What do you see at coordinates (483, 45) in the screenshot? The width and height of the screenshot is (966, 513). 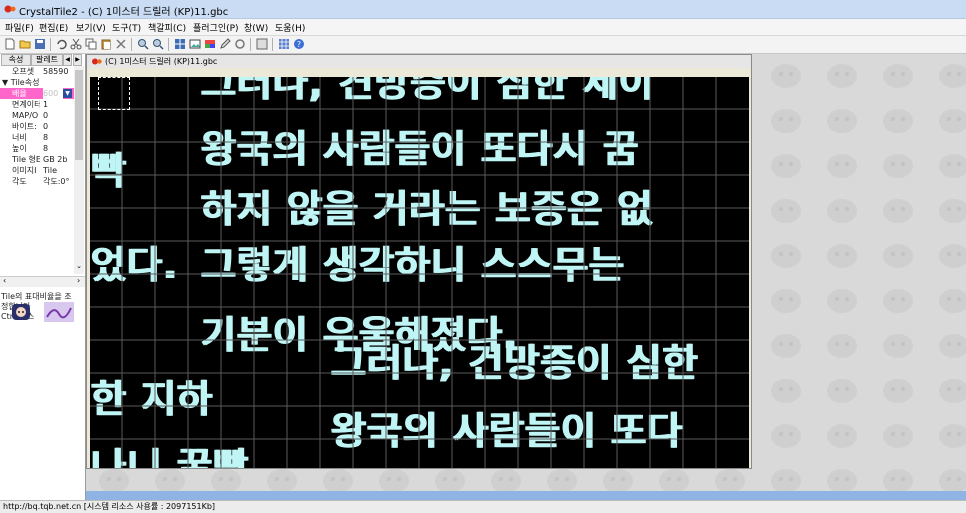 I see `toolbar: ?` at bounding box center [483, 45].